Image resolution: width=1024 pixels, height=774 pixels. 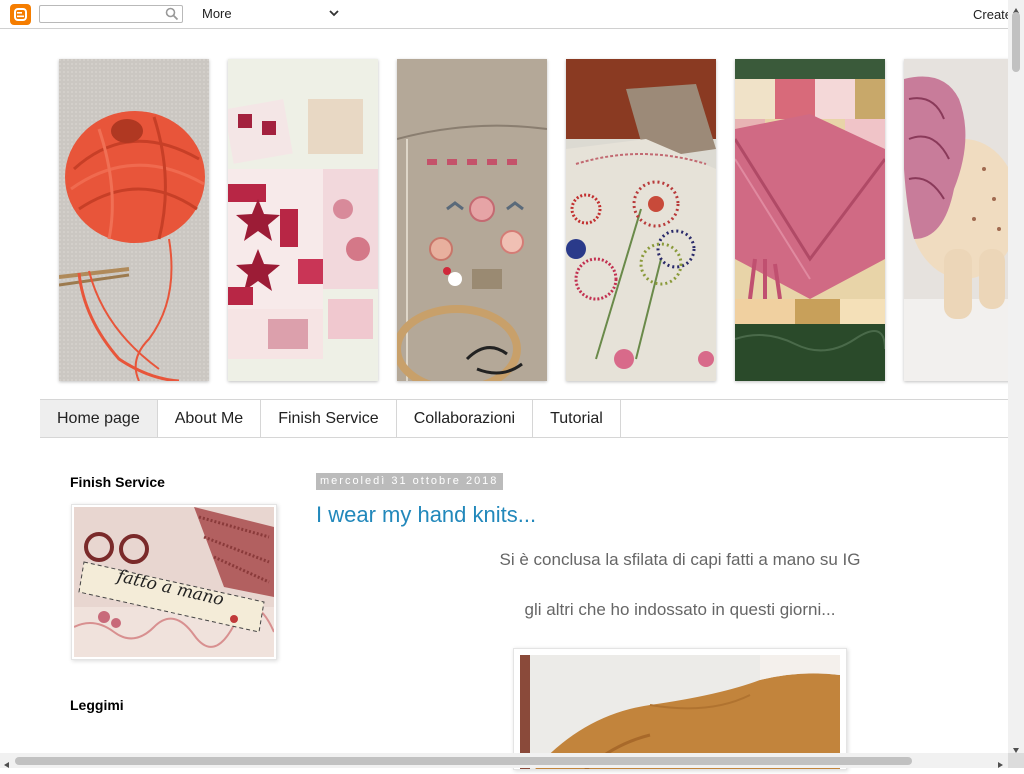 I want to click on widget-title-leggimi: Leggimi, so click(x=97, y=705).